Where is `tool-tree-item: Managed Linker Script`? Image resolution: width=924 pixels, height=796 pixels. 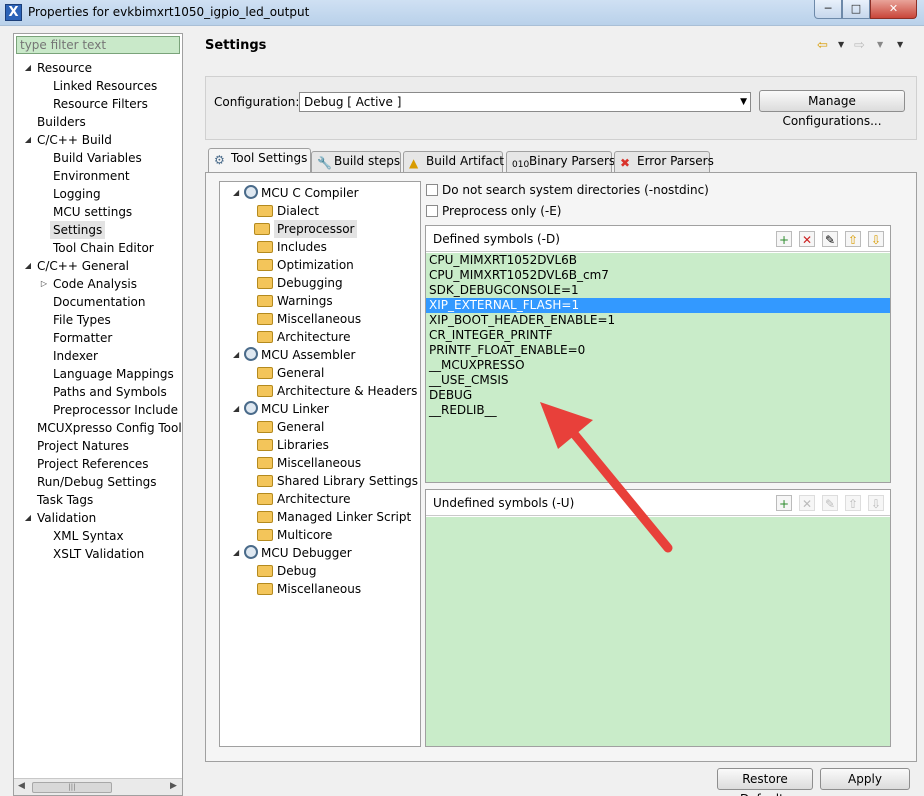 tool-tree-item: Managed Linker Script is located at coordinates (334, 517).